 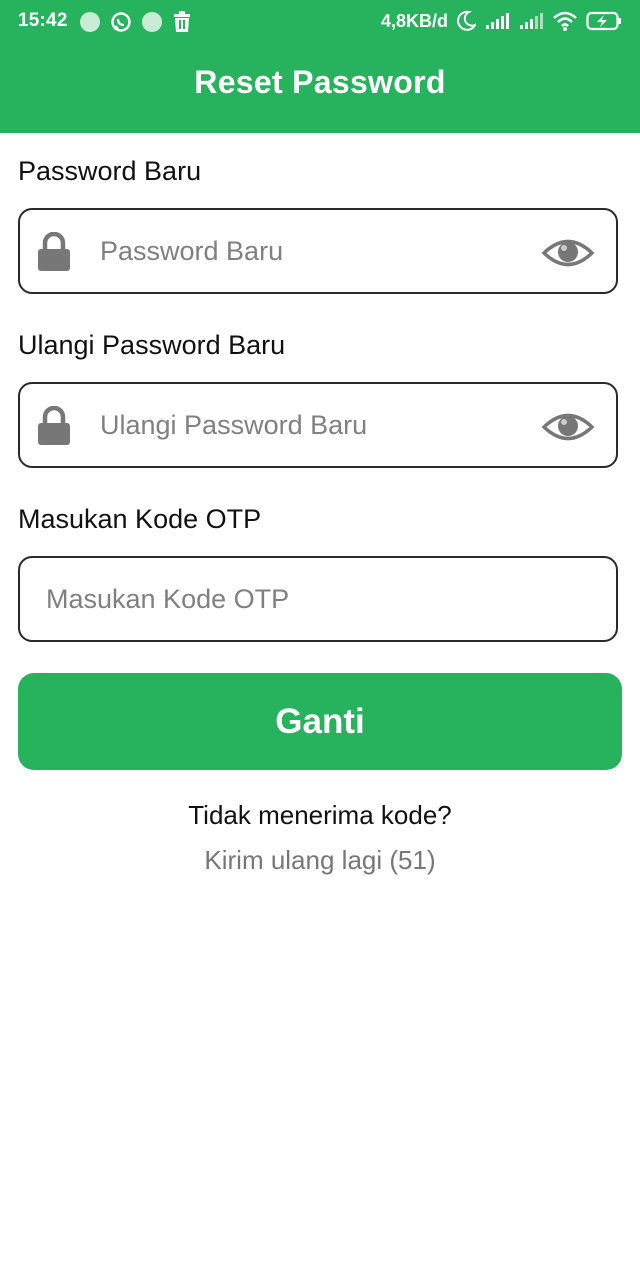 What do you see at coordinates (140, 519) in the screenshot?
I see `otp-label: Masukan Kode OTP` at bounding box center [140, 519].